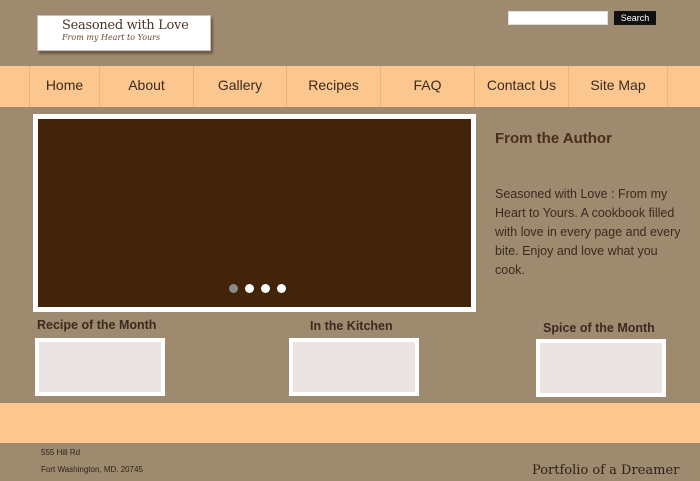 The width and height of the screenshot is (700, 481). What do you see at coordinates (61, 452) in the screenshot?
I see `address-line-1: 555 Hill Rd` at bounding box center [61, 452].